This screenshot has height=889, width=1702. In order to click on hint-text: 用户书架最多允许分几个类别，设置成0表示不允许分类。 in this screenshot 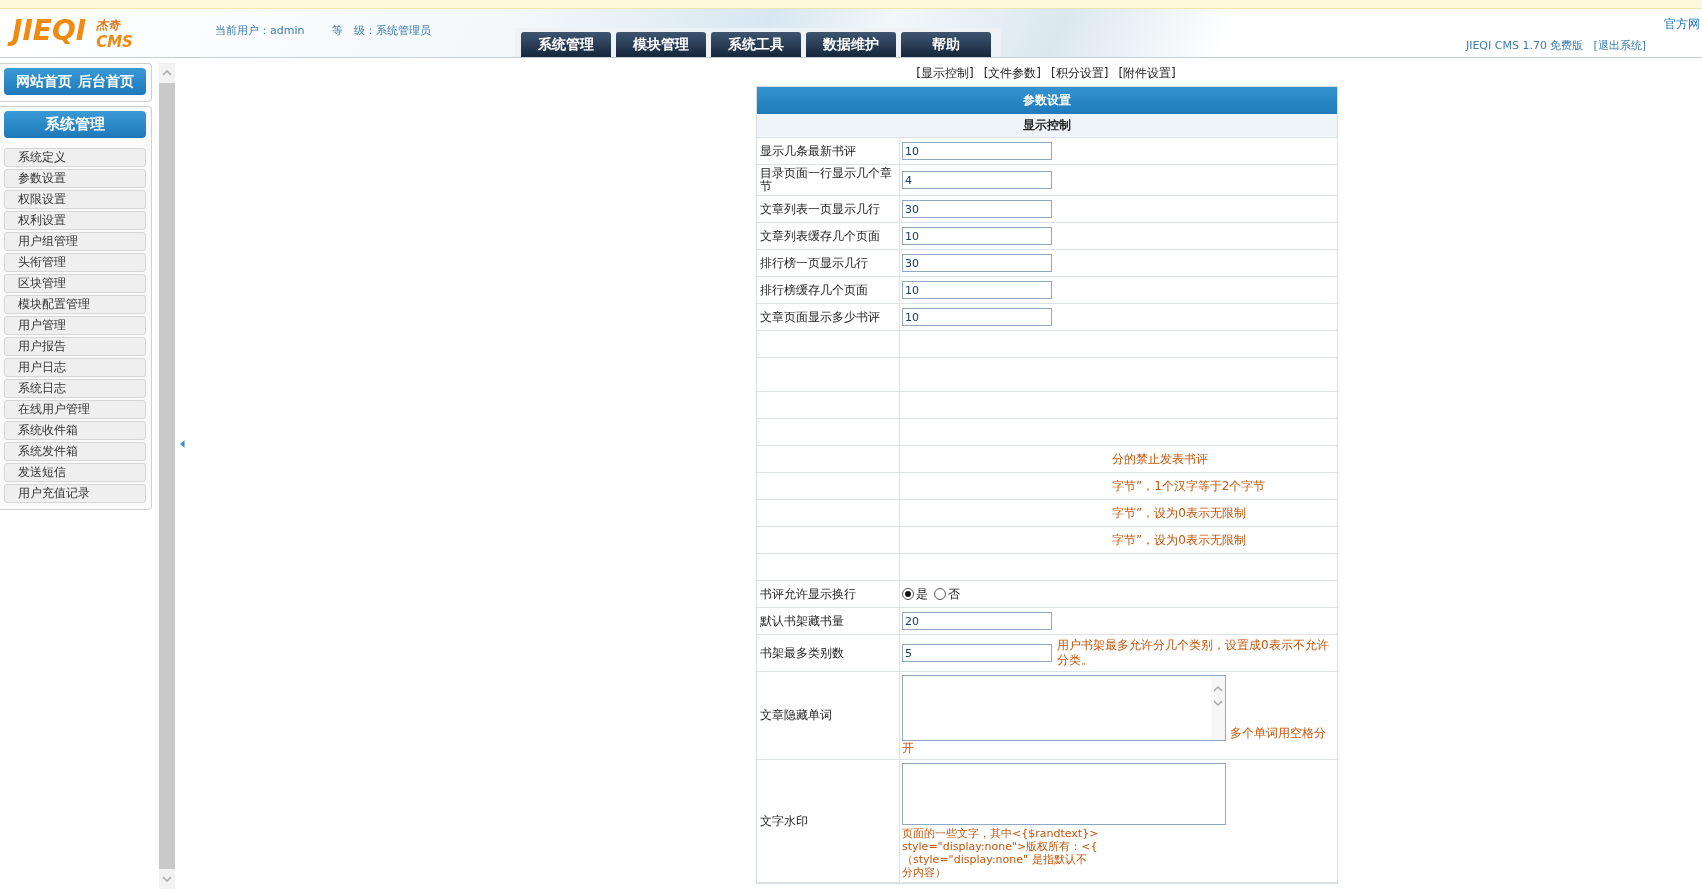, I will do `click(1193, 653)`.